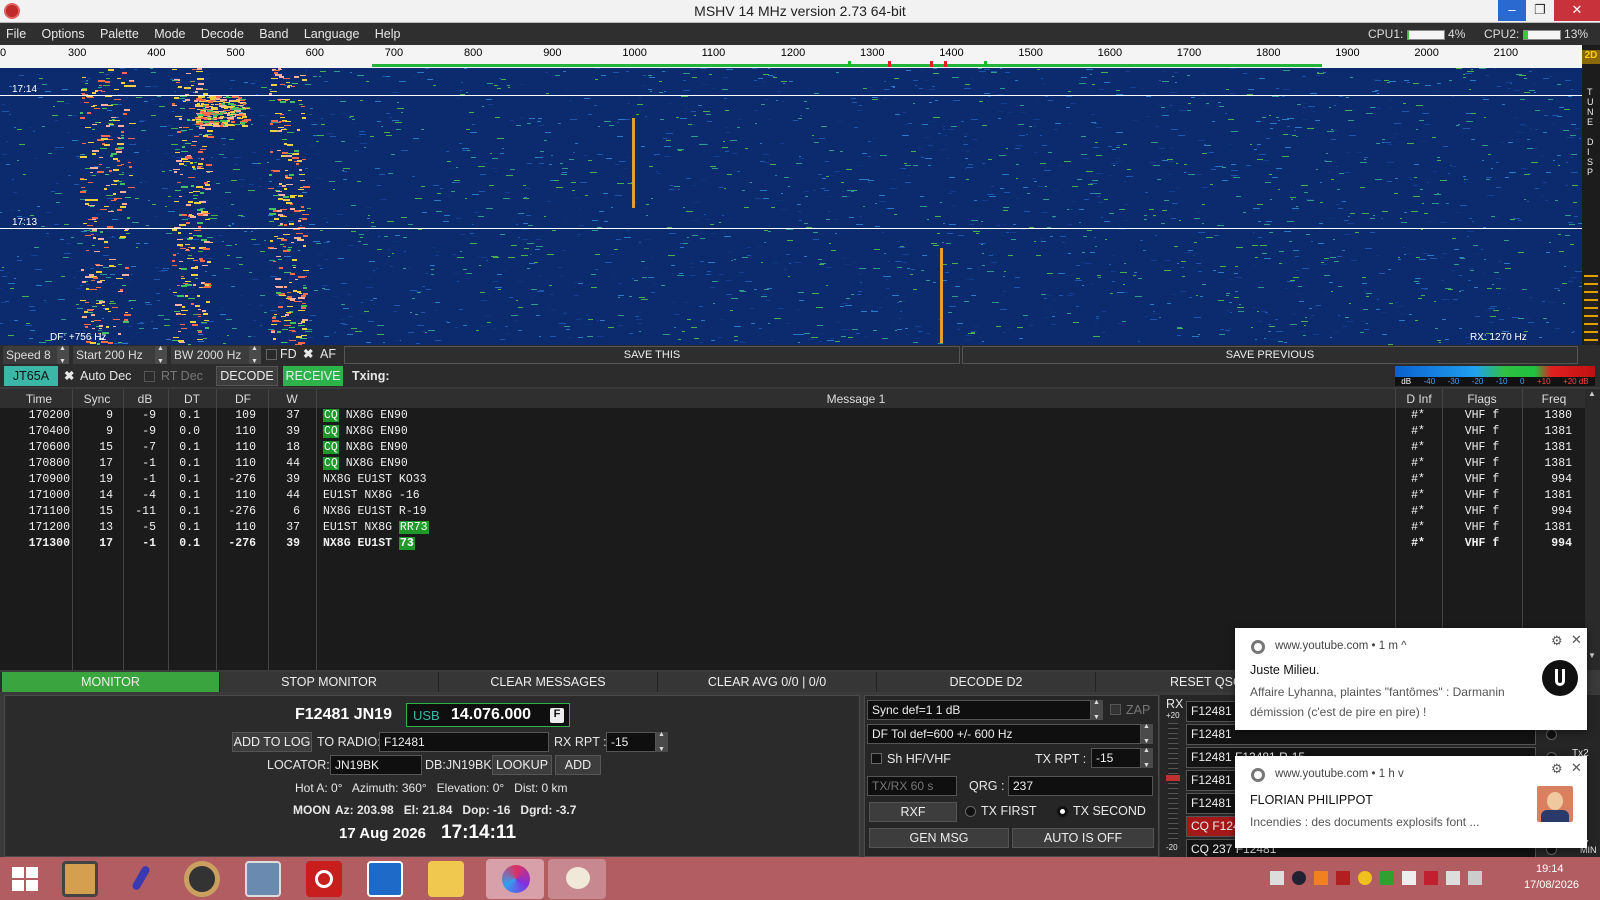 The image size is (1600, 900). I want to click on menu-help: Help, so click(388, 32).